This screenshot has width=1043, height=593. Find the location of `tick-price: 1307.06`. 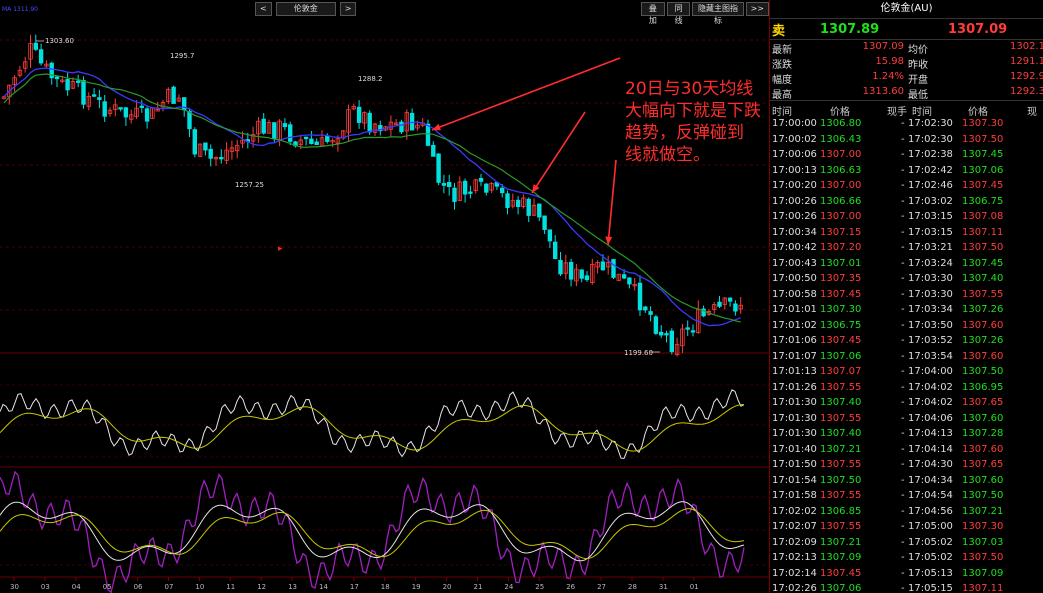

tick-price: 1307.06 is located at coordinates (841, 588).